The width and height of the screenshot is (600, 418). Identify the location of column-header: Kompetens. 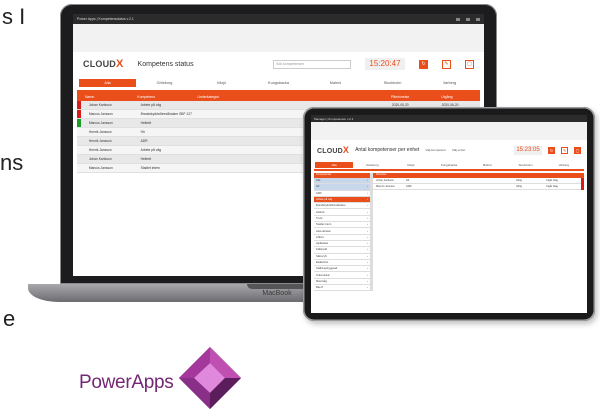
(167, 97).